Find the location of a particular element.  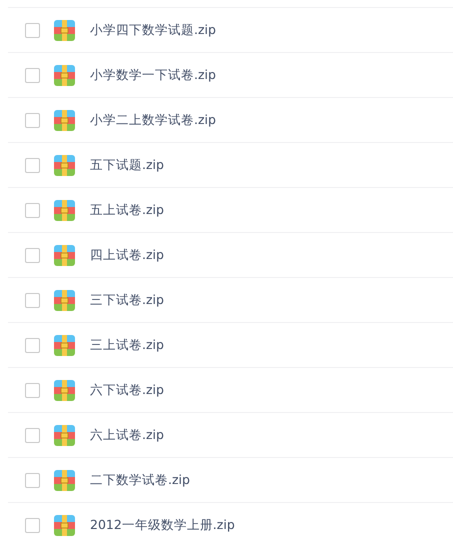

file-name: 小学数学一下试卷.zip is located at coordinates (153, 75).